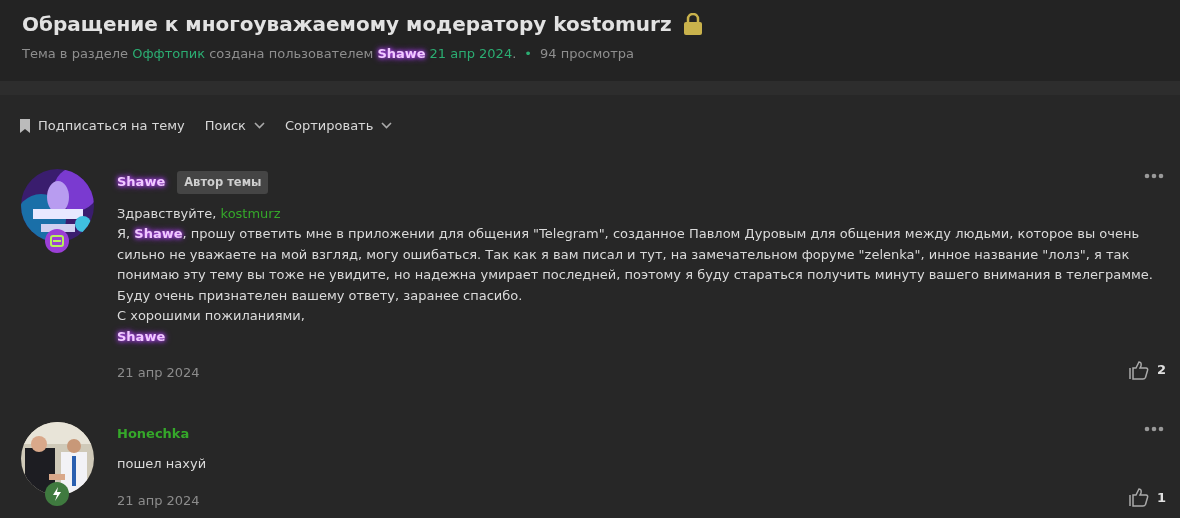 This screenshot has height=518, width=1180. I want to click on message-text: Я, Shawe, прошу ответить мне в приложении для общения "Telegram", созданное Павлом Дуровым для общения между людьми, которое вы очень сильно не уважаете на мой взгляд, могу ошибаться. Так как я вам писал и тут, на замечательном форуме "zelenka", инное название "лолз", я так понимаю эту тему вы тоже не увидите, но надежна умирает последней, поэтому я буду стараться получить минуту вашего внимания в телеграмме., so click(635, 254).